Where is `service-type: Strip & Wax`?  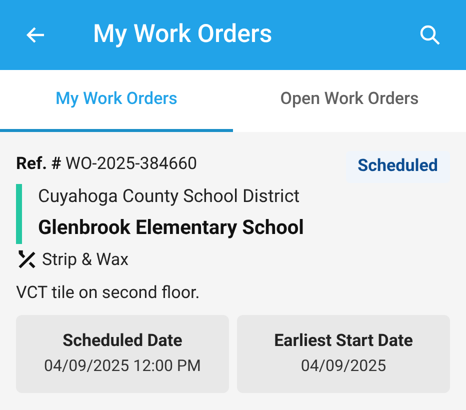 service-type: Strip & Wax is located at coordinates (85, 260).